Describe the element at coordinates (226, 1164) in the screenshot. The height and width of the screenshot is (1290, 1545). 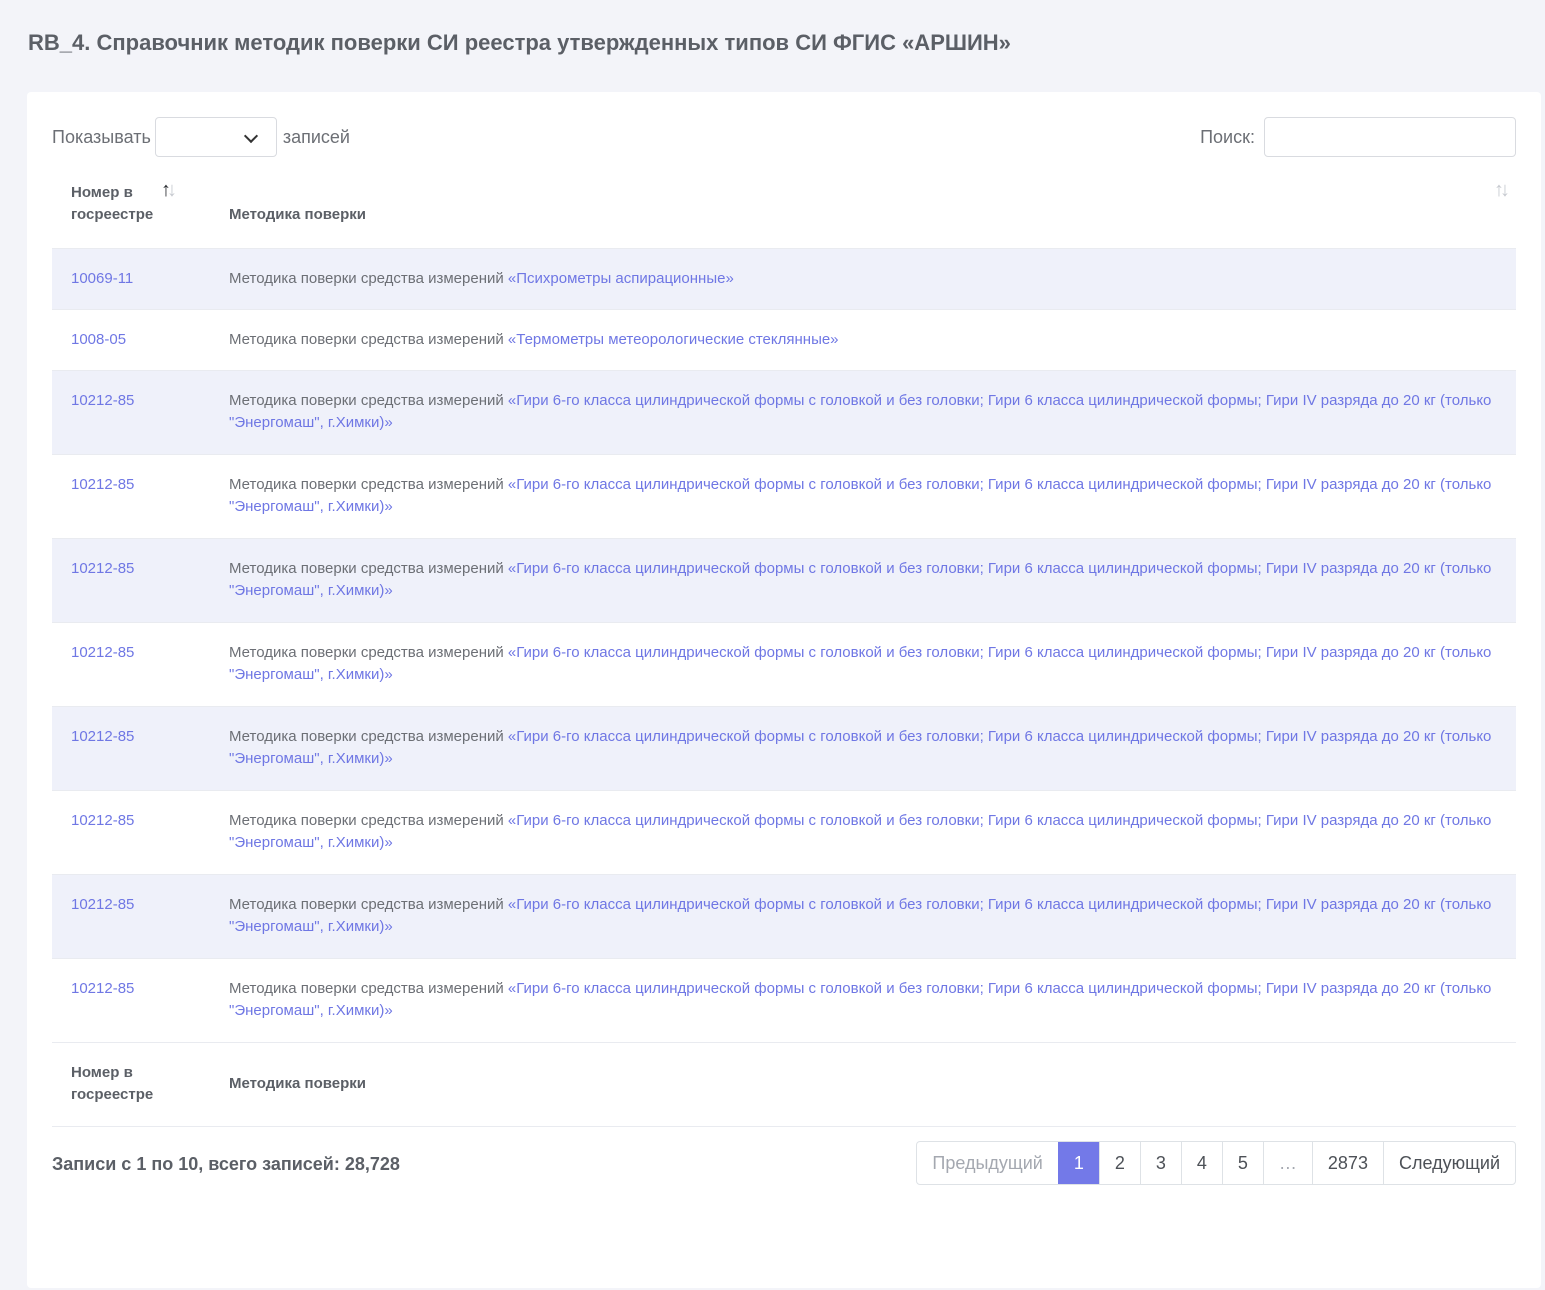
I see `records-info: Записи с 1 по 10, всего записей: 28,728` at that location.